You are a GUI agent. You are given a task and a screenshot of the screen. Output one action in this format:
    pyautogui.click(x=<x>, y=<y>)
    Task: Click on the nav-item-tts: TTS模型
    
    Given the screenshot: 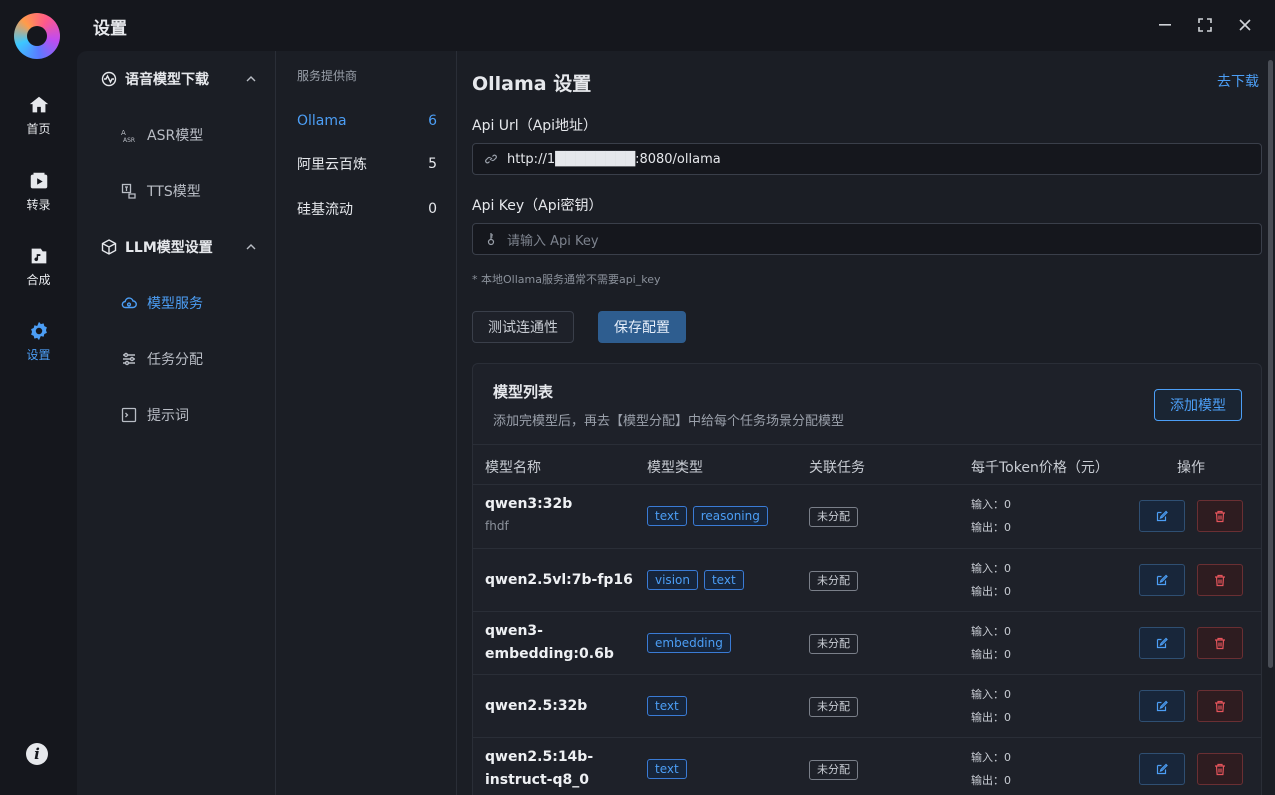 What is the action you would take?
    pyautogui.click(x=161, y=191)
    